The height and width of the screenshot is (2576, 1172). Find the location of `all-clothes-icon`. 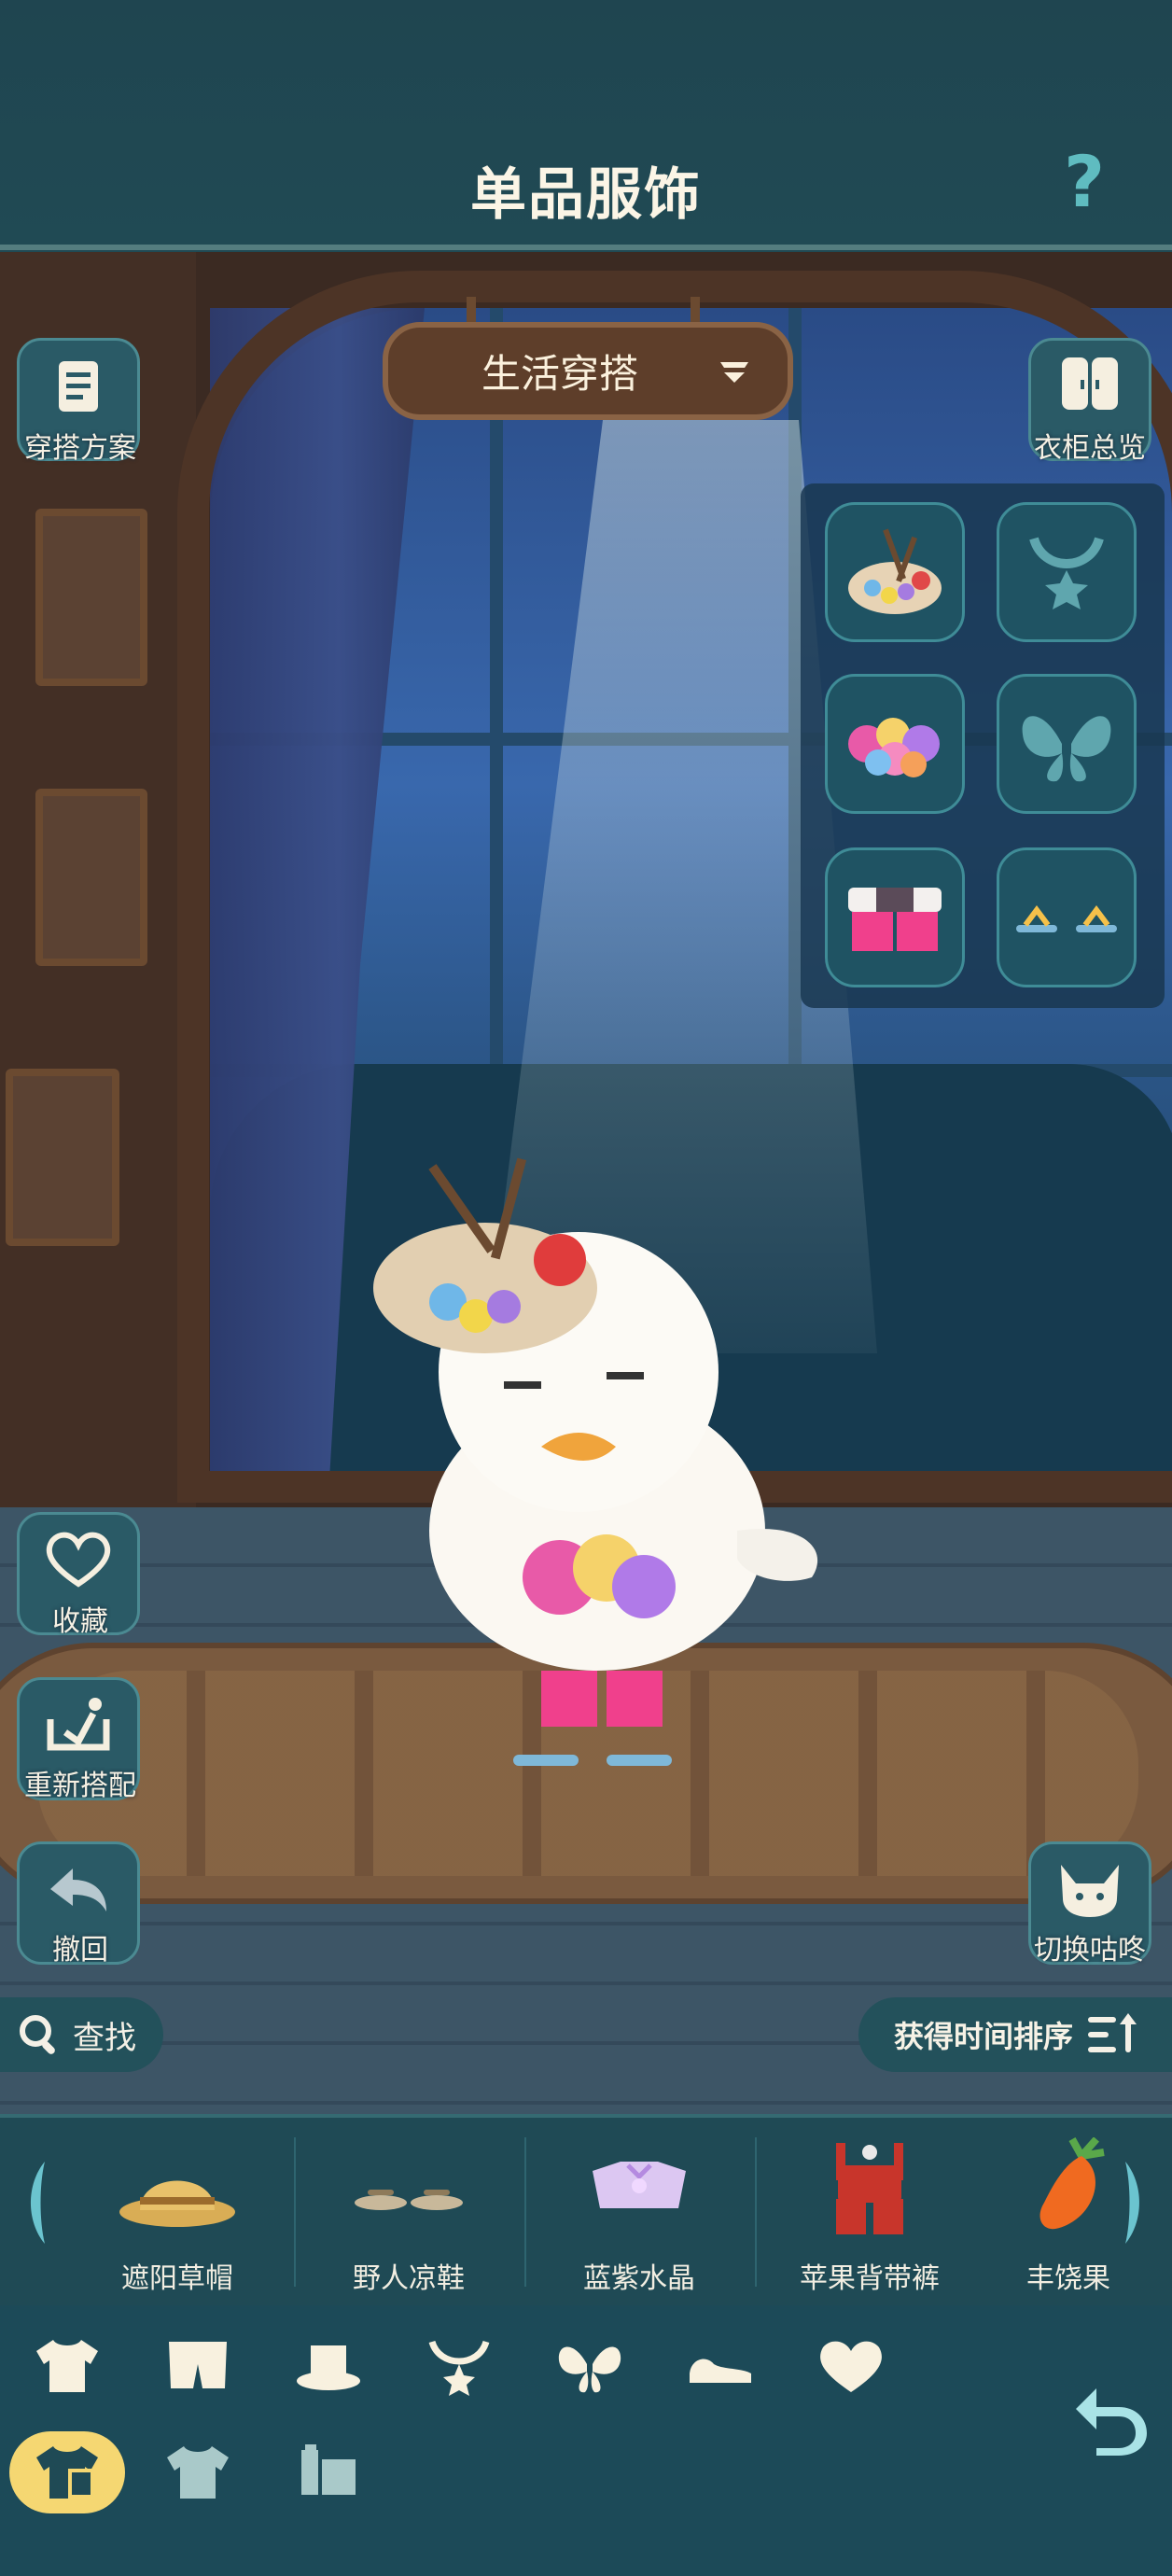

all-clothes-icon is located at coordinates (67, 2472).